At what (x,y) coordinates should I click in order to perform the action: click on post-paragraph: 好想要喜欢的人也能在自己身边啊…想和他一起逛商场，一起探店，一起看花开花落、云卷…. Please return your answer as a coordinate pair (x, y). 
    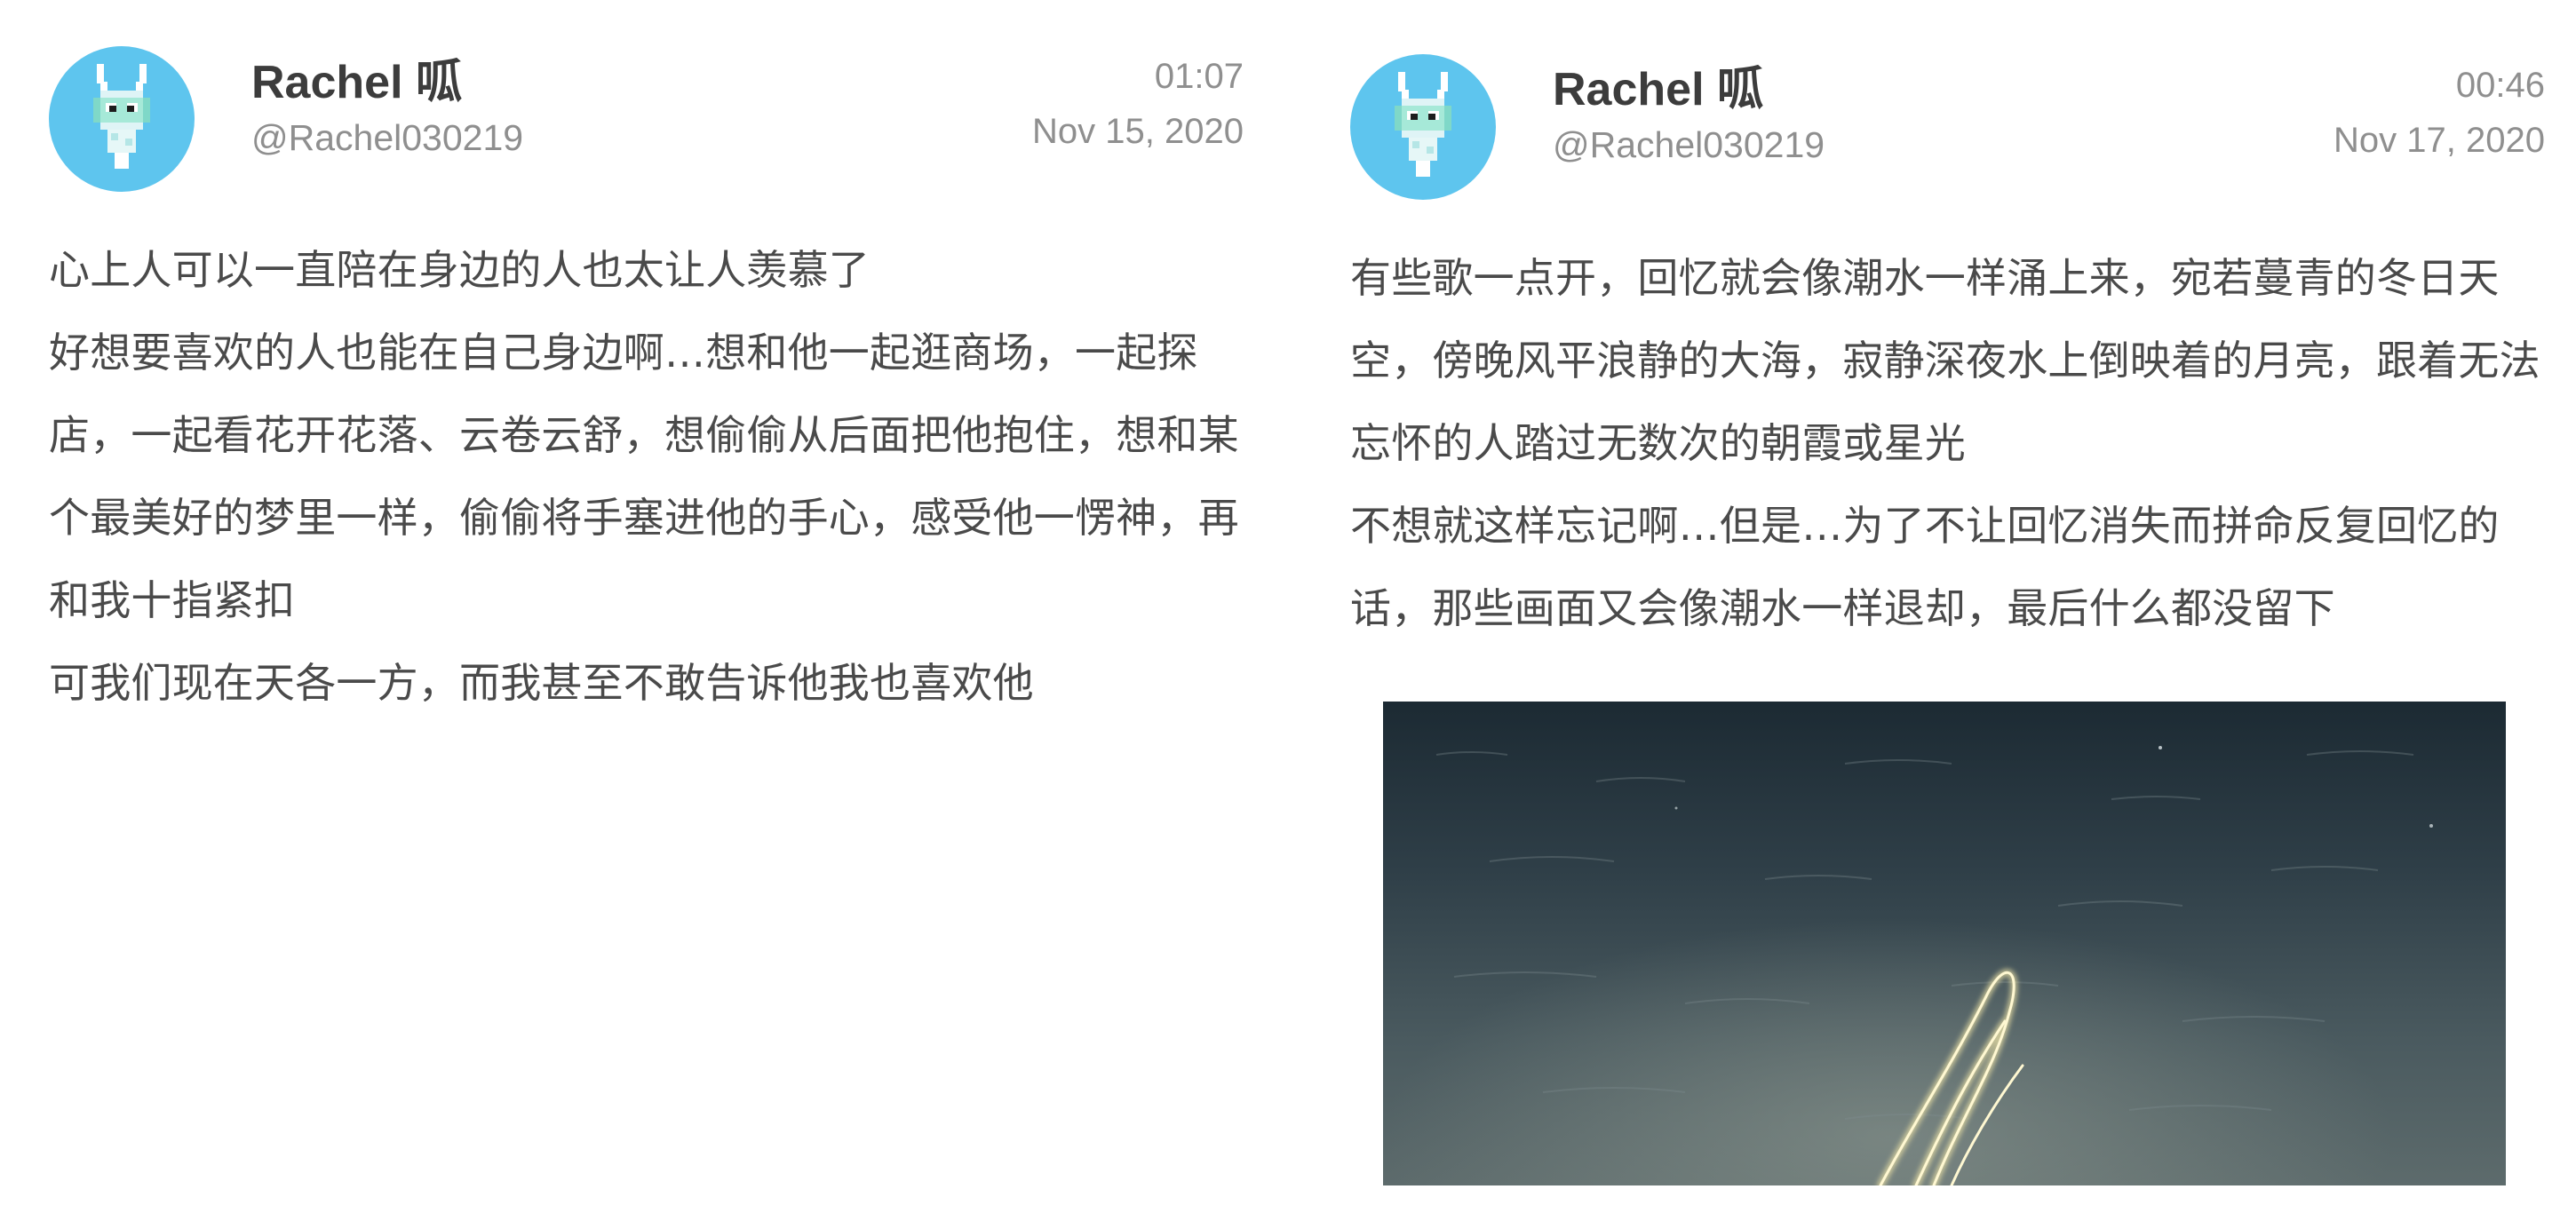
    Looking at the image, I should click on (644, 477).